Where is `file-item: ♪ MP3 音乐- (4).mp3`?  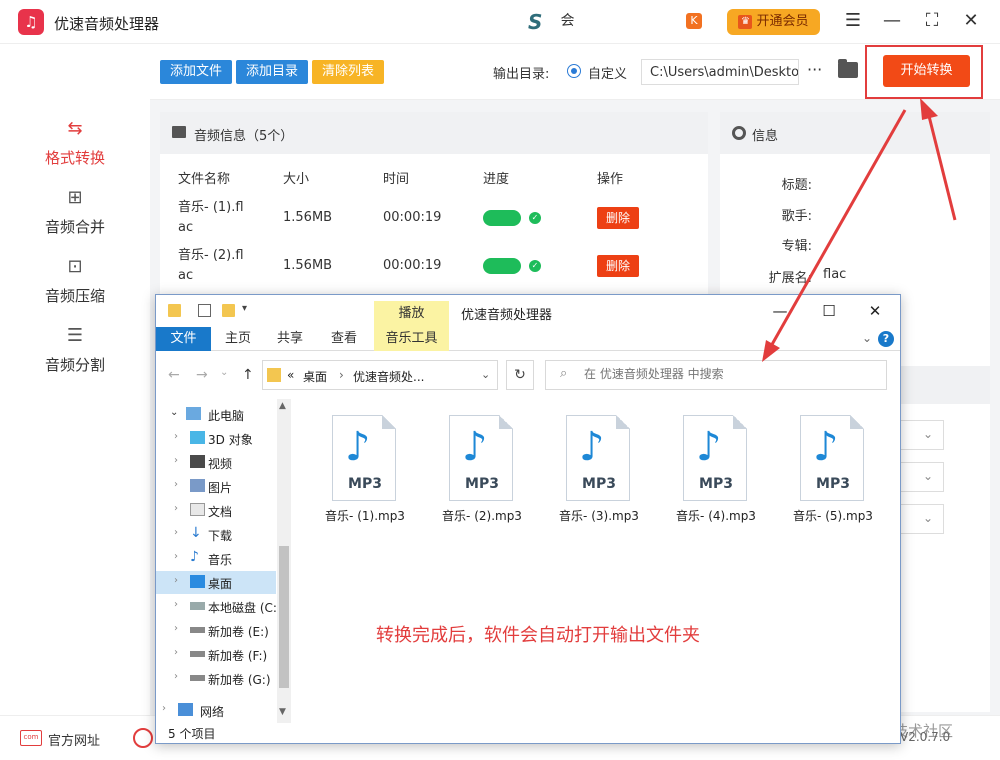
file-item: ♪ MP3 音乐- (4).mp3 is located at coordinates (716, 469).